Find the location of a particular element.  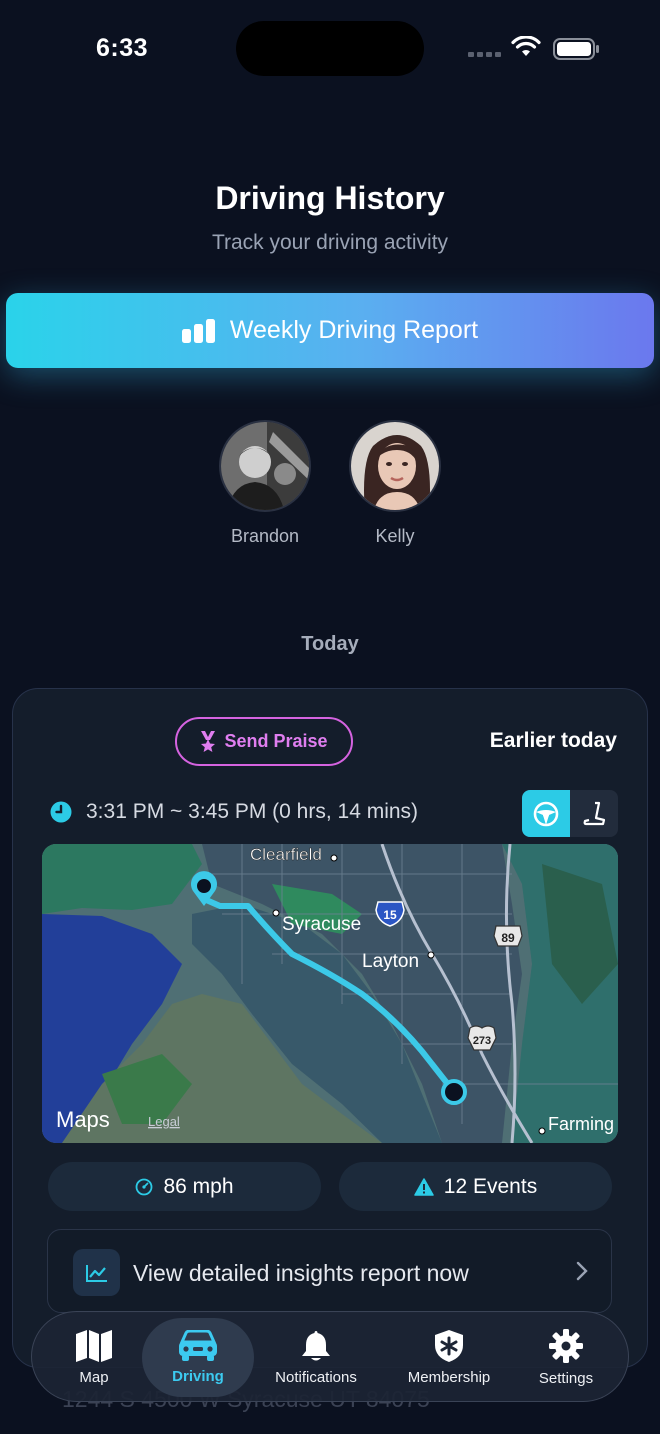

trip-time-range: 3:31 PM ~ 3:45 PM (0 hrs, 14 mins) is located at coordinates (252, 811).